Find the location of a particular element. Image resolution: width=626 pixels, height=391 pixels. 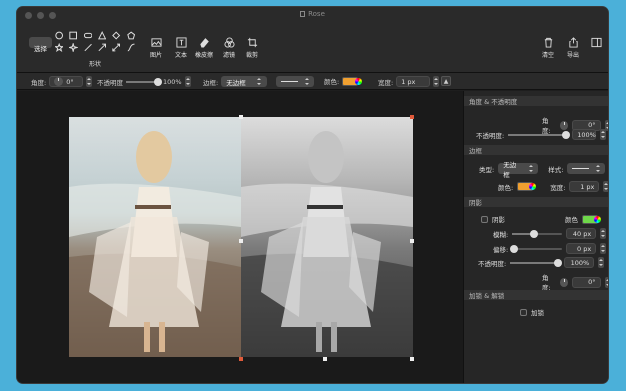

crop-tool-label: 裁剪 is located at coordinates (252, 55).